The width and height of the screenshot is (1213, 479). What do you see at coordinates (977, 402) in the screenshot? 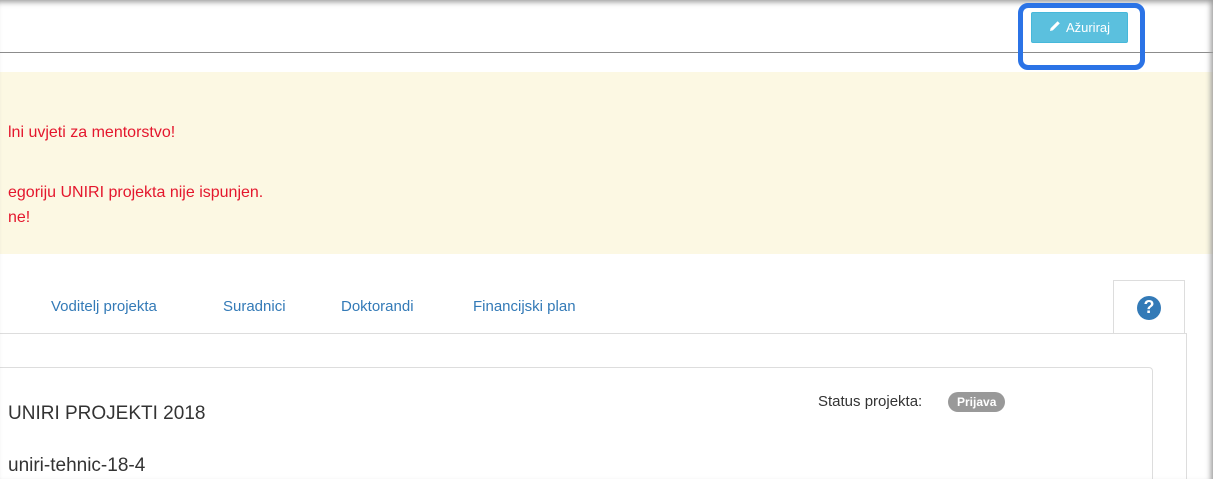
I see `status-badge: Prijava` at bounding box center [977, 402].